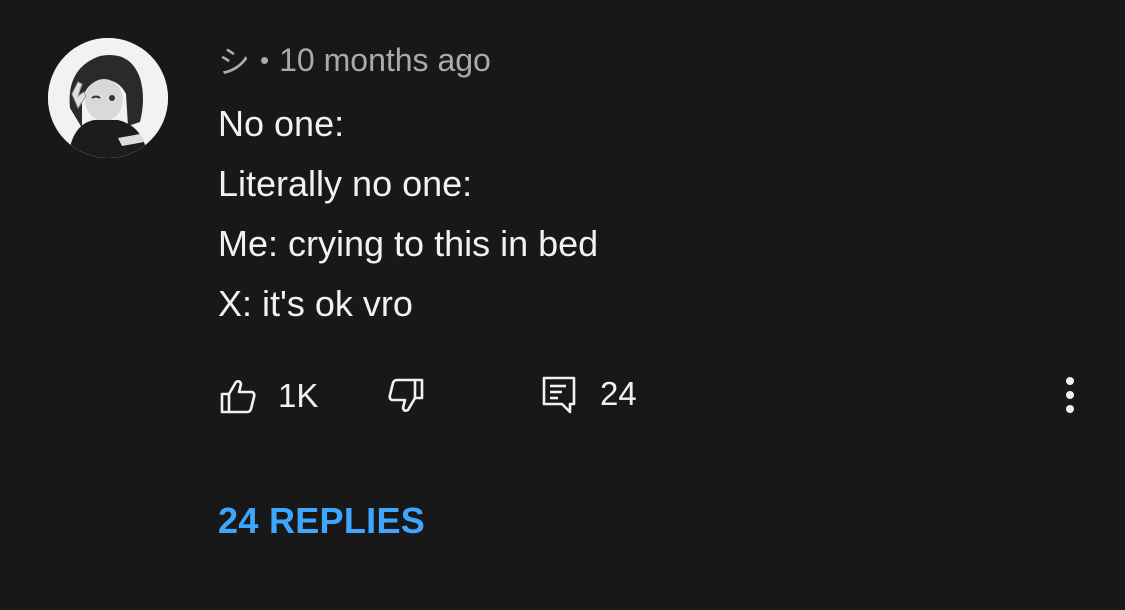 The width and height of the screenshot is (1125, 610). I want to click on dislike-button, so click(406, 396).